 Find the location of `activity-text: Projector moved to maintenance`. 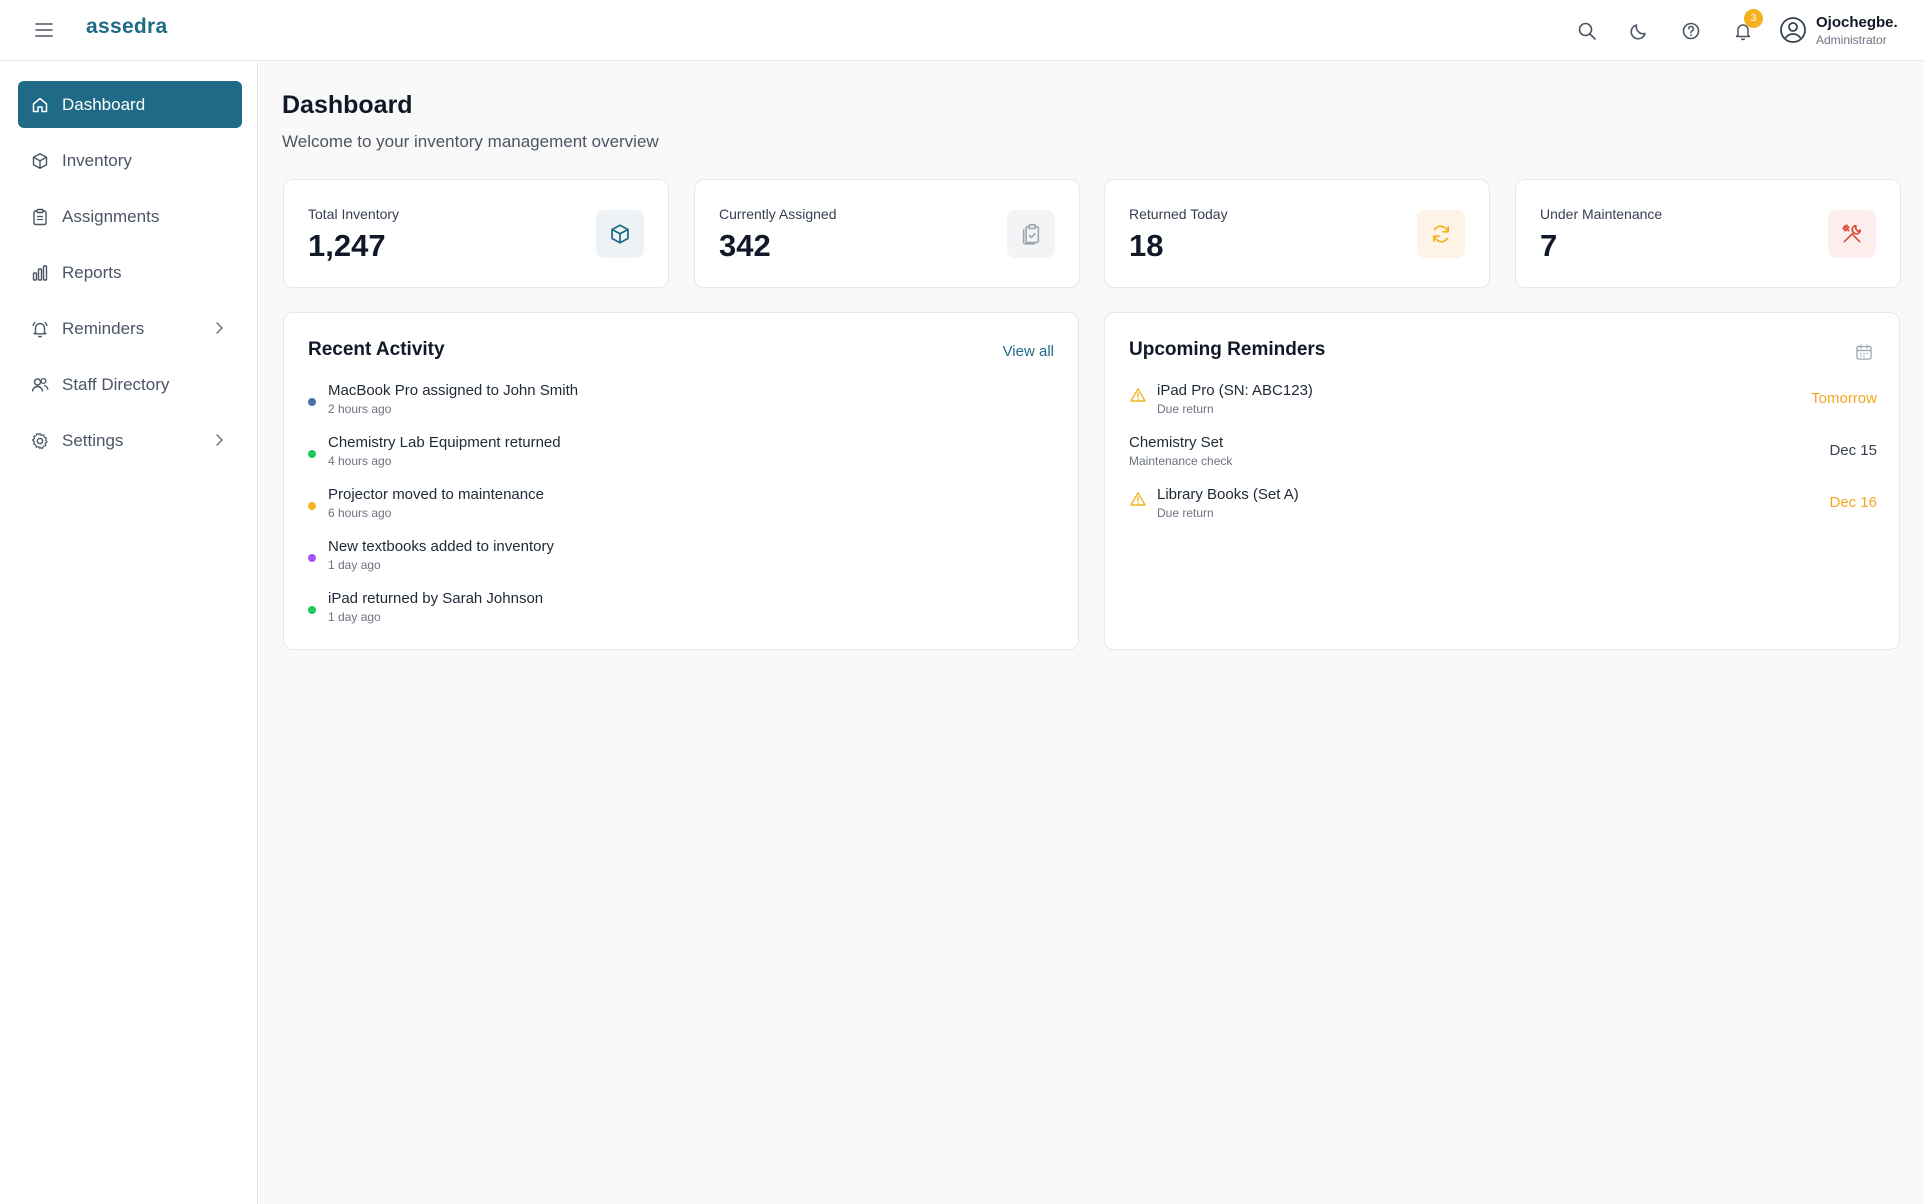

activity-text: Projector moved to maintenance is located at coordinates (436, 494).